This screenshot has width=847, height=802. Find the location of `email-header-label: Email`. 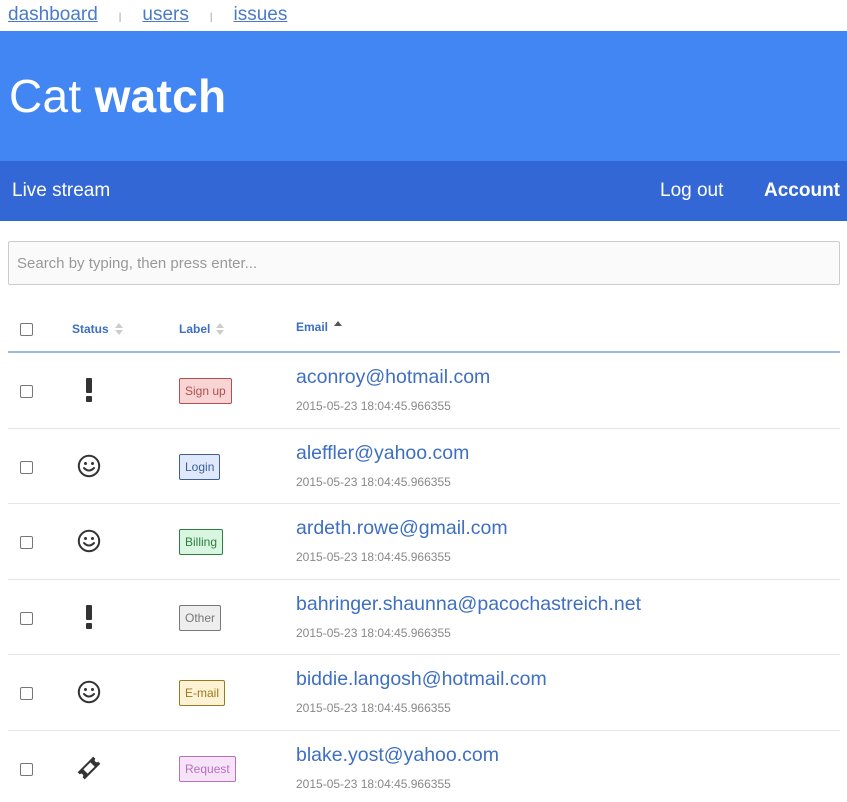

email-header-label: Email is located at coordinates (312, 327).